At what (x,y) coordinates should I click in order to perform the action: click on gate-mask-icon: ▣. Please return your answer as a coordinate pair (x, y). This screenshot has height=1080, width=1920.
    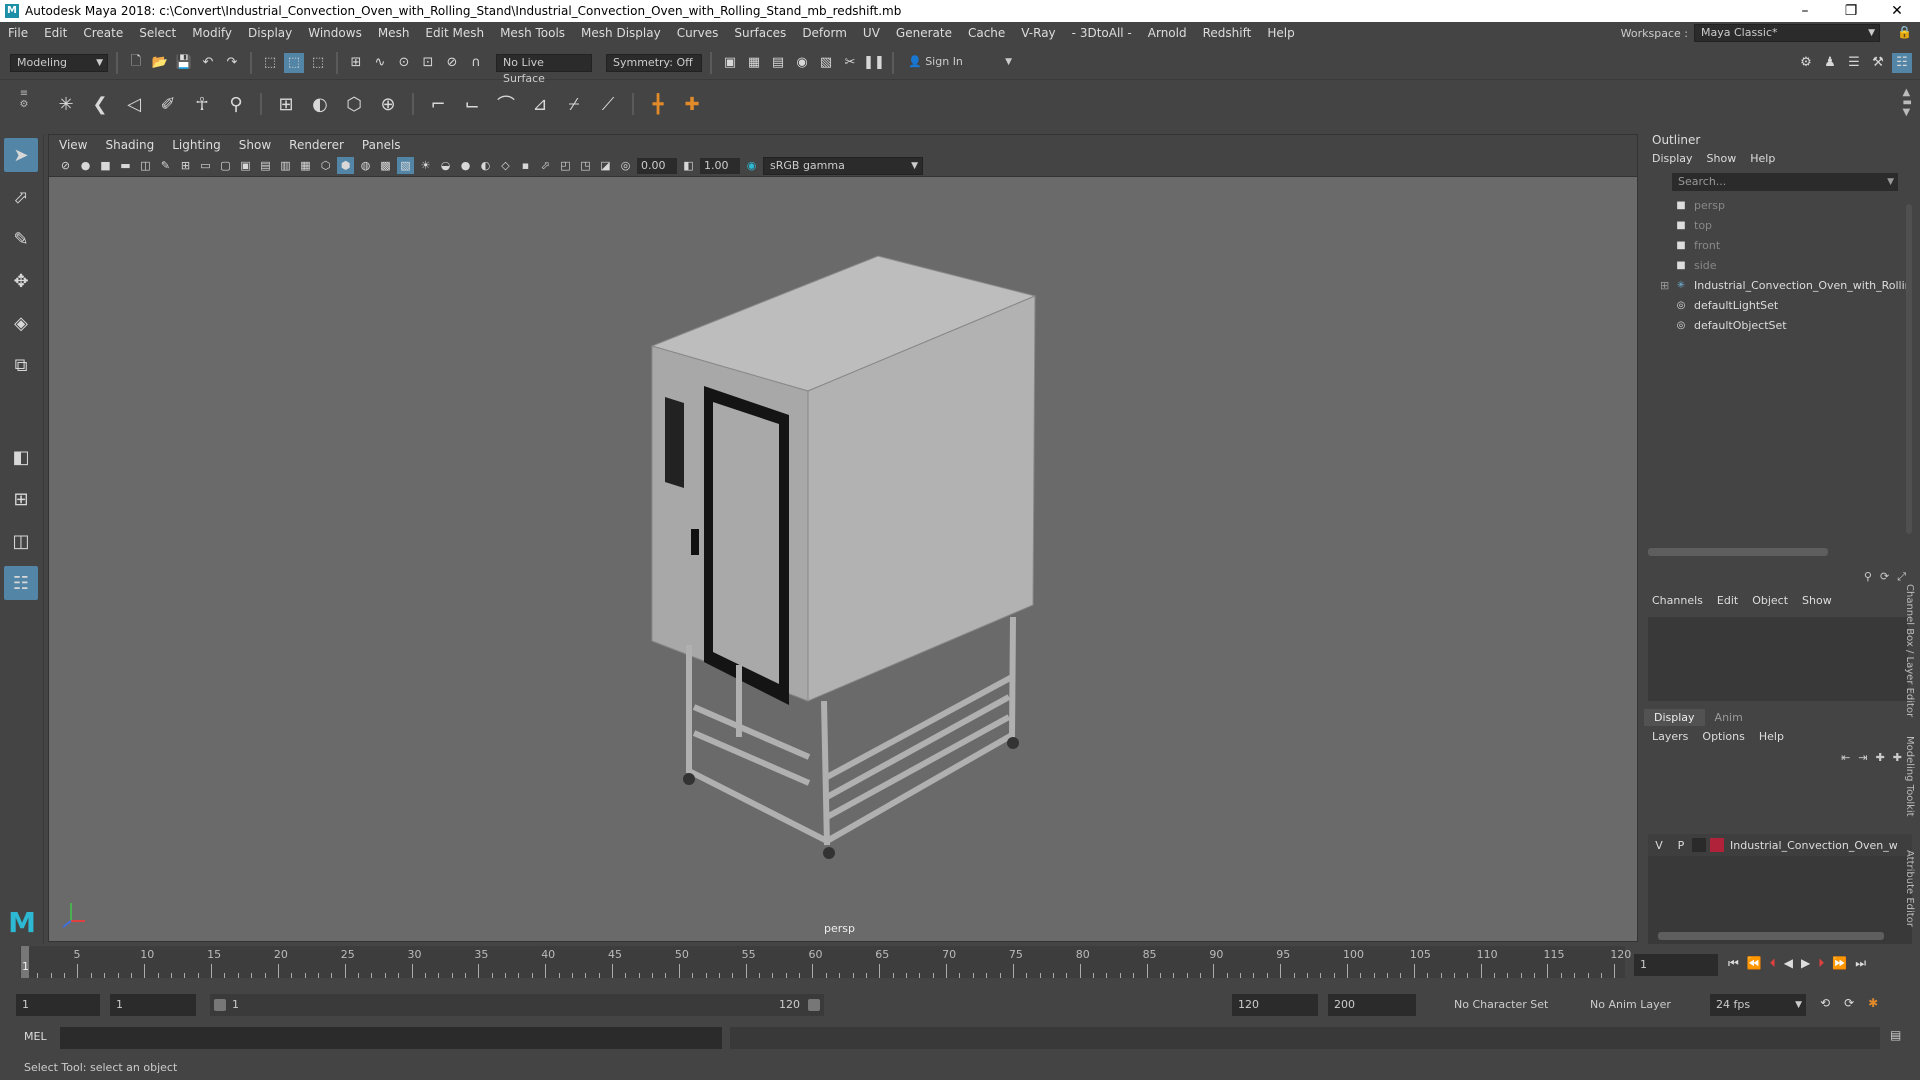
    Looking at the image, I should click on (245, 165).